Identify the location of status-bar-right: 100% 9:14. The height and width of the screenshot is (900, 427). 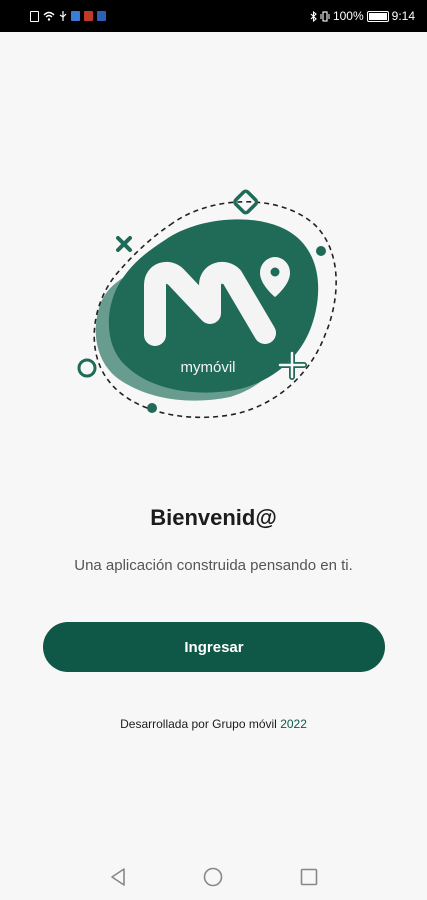
(362, 16).